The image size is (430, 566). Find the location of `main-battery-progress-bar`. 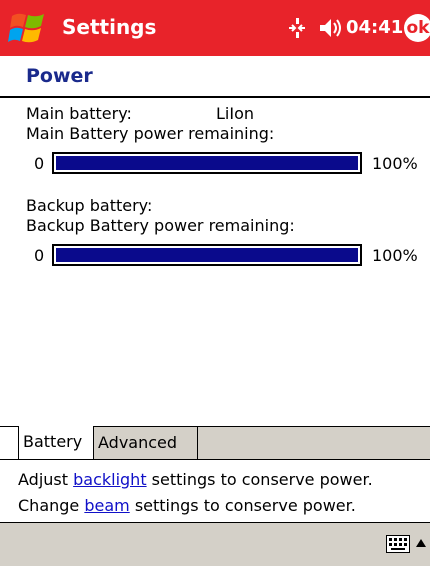

main-battery-progress-bar is located at coordinates (207, 163).